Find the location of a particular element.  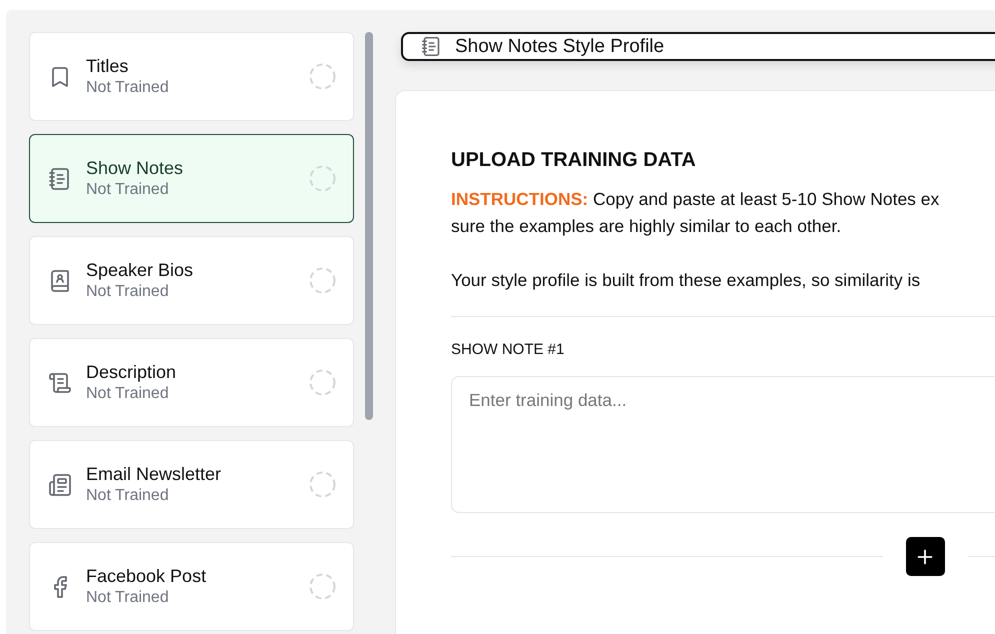

contact-book-icon is located at coordinates (60, 280).